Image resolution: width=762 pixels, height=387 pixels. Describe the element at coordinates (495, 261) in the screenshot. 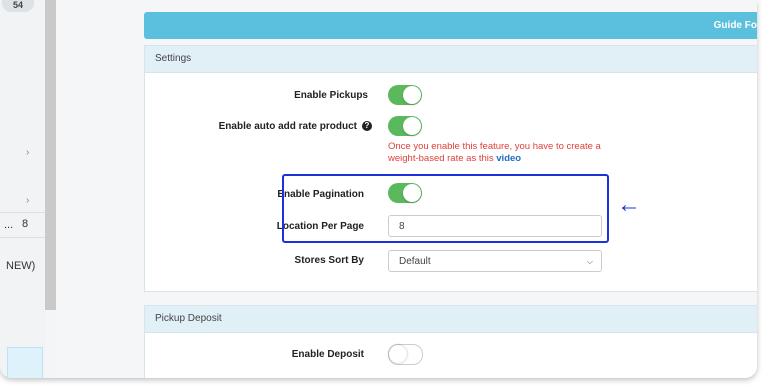

I see `stores-sort-by-select: Default ⌵` at that location.